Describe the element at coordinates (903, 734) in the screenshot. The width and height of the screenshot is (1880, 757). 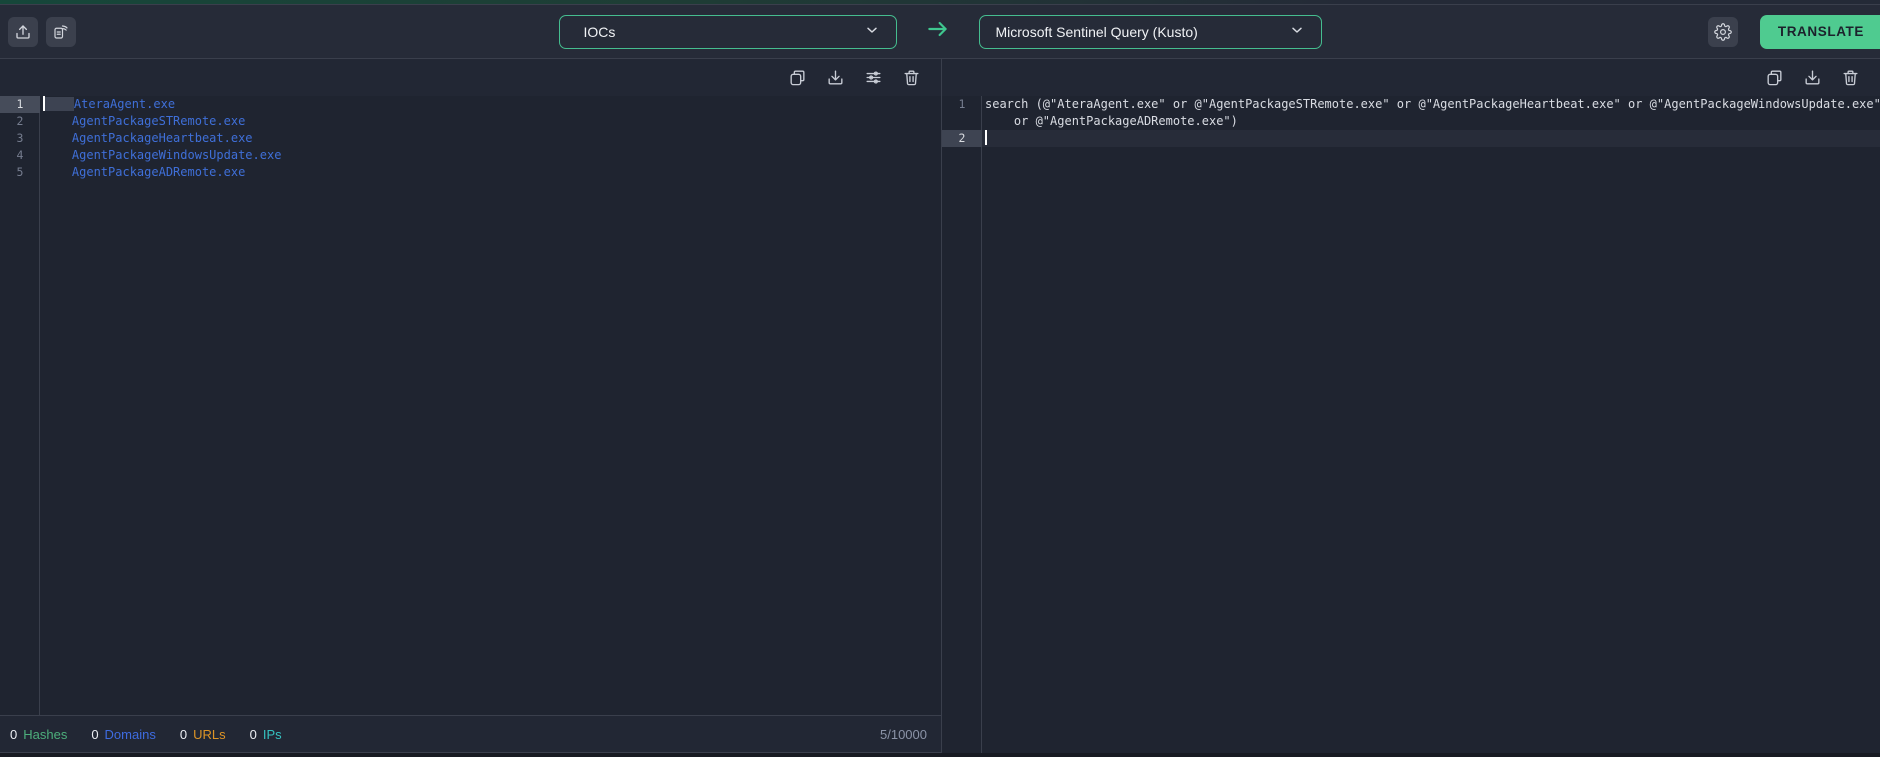
I see `ioc-limit: 5/10000` at that location.